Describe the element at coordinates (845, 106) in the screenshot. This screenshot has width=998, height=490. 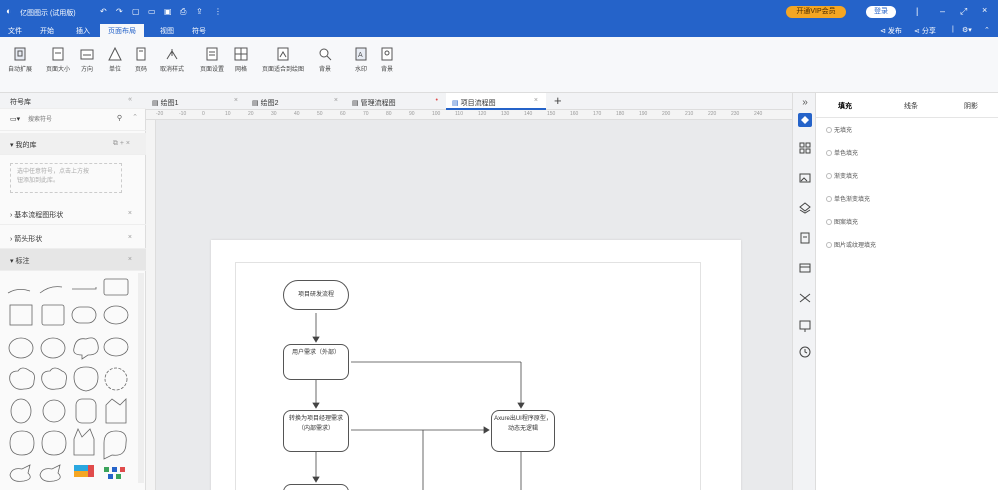
I see `tab-fill: 填充` at that location.